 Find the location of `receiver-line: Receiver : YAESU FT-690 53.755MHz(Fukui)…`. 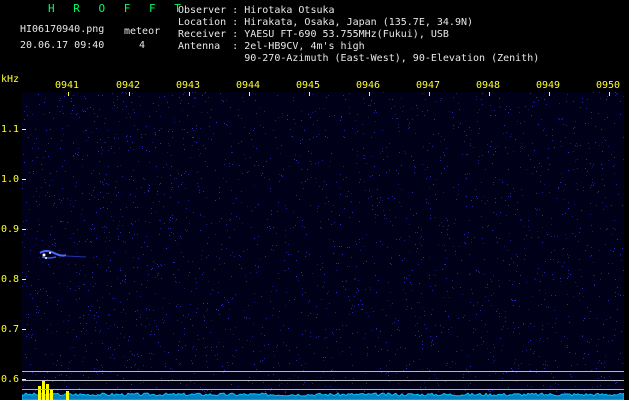

receiver-line: Receiver : YAESU FT-690 53.755MHz(Fukui)… is located at coordinates (313, 34).